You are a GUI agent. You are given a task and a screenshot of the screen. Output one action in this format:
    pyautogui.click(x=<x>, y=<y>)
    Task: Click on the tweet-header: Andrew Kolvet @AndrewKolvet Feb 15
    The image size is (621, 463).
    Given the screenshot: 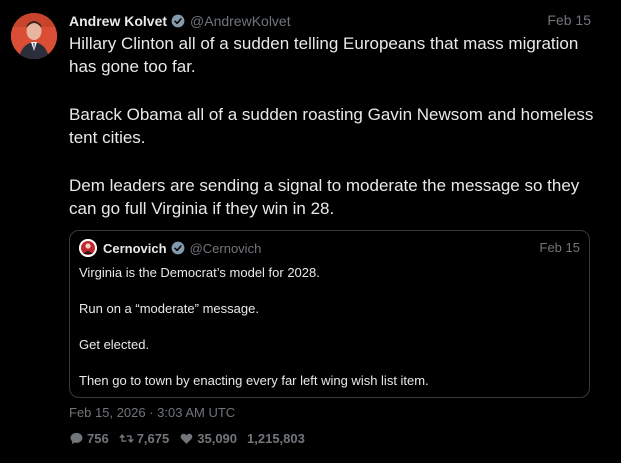 What is the action you would take?
    pyautogui.click(x=330, y=21)
    